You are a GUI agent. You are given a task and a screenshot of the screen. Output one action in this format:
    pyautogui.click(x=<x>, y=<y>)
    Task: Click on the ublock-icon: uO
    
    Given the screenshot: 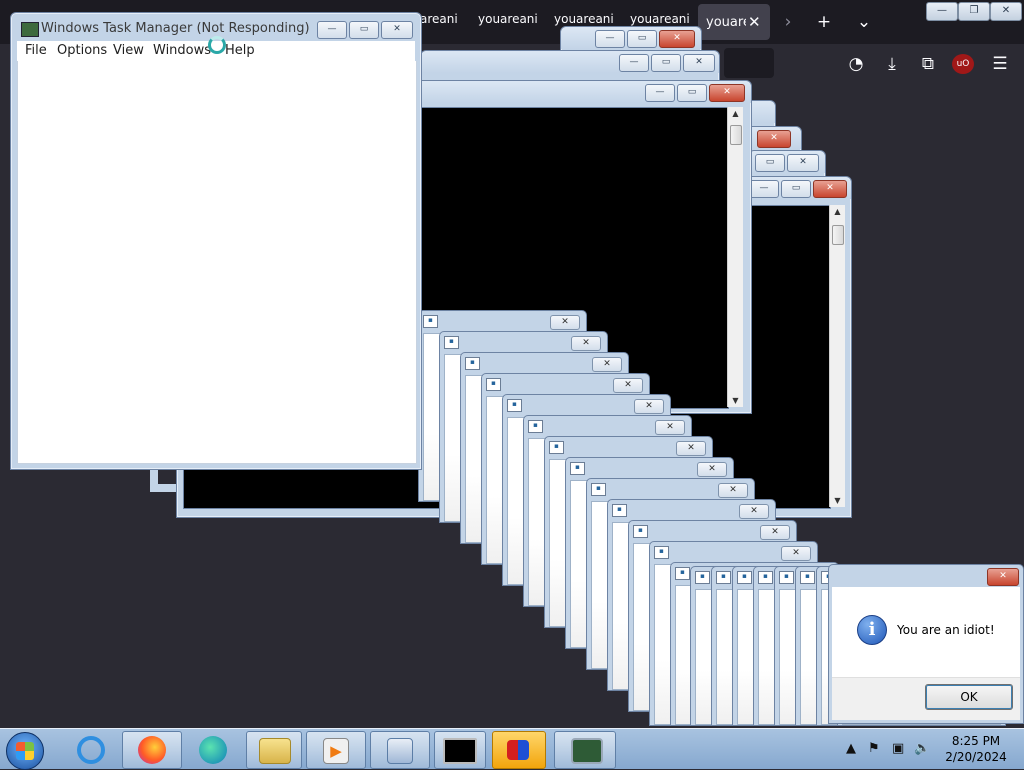 What is the action you would take?
    pyautogui.click(x=963, y=64)
    